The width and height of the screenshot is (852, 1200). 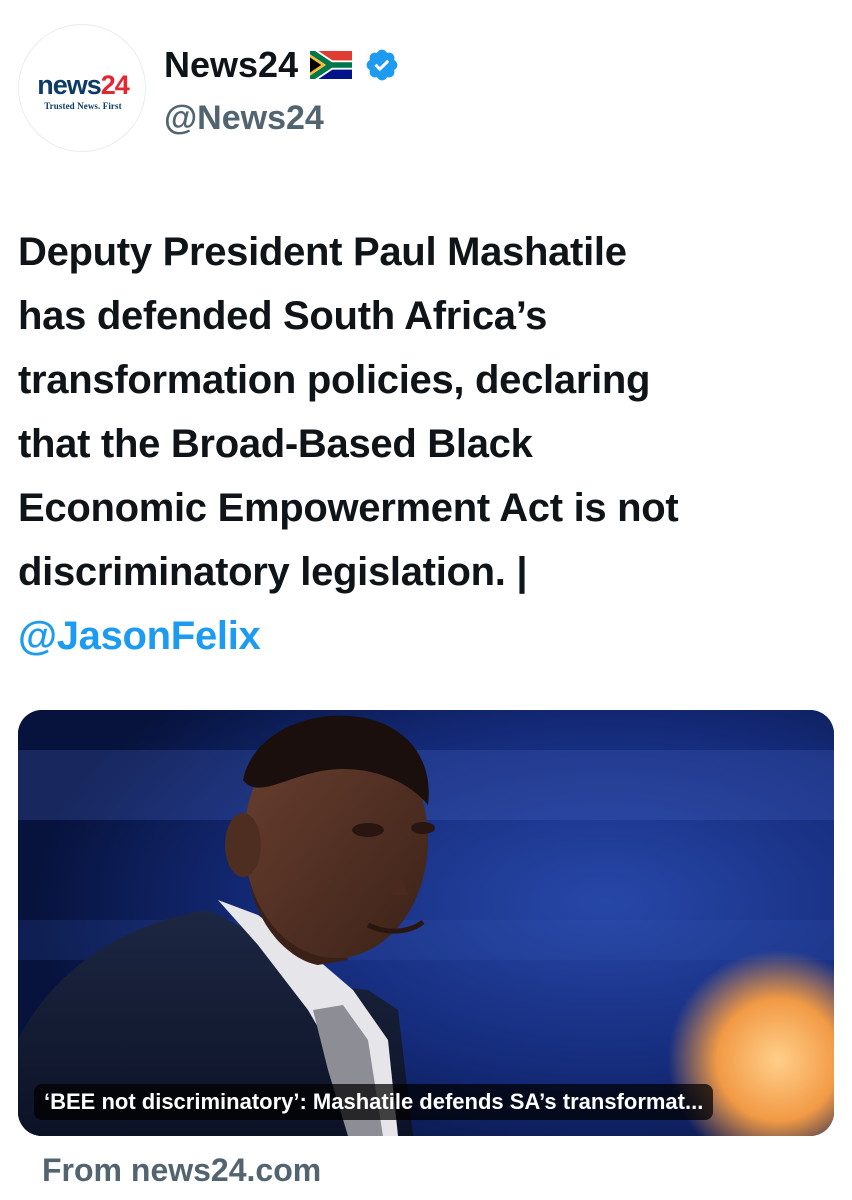 What do you see at coordinates (283, 316) in the screenshot?
I see `tweet-line: has defended South Africa’s` at bounding box center [283, 316].